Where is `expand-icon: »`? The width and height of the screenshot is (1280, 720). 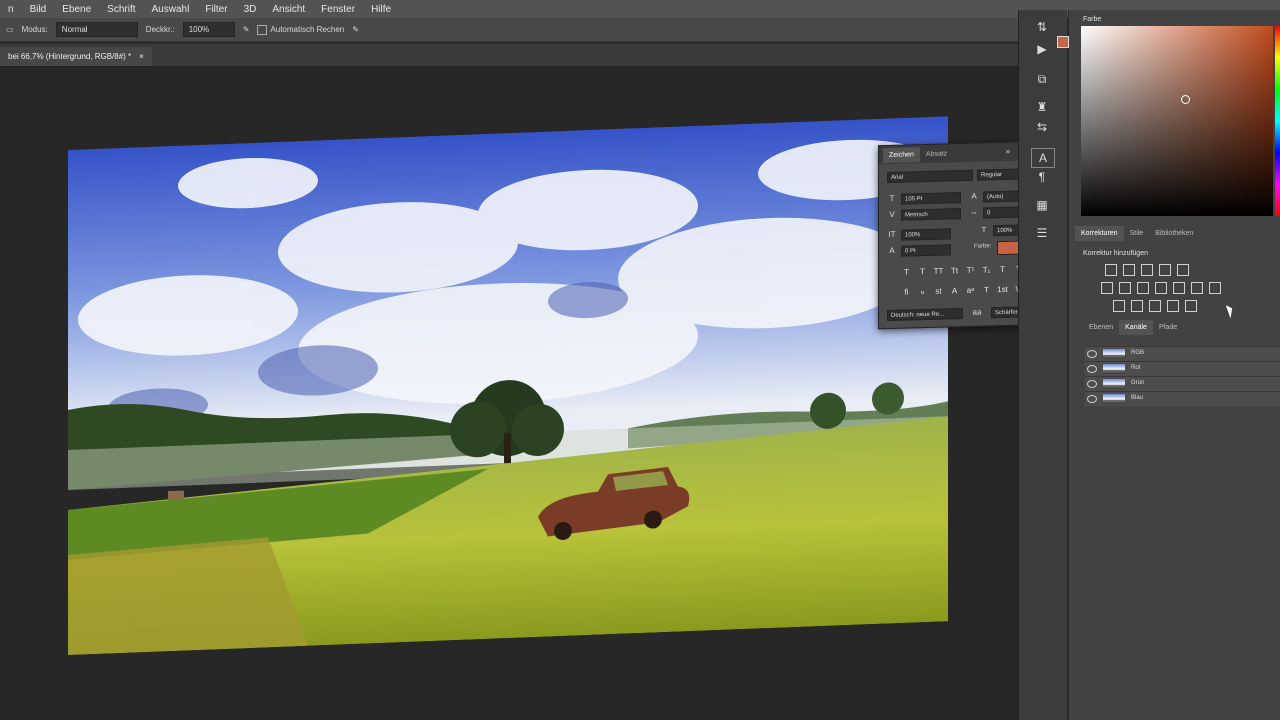 expand-icon: » is located at coordinates (1008, 152).